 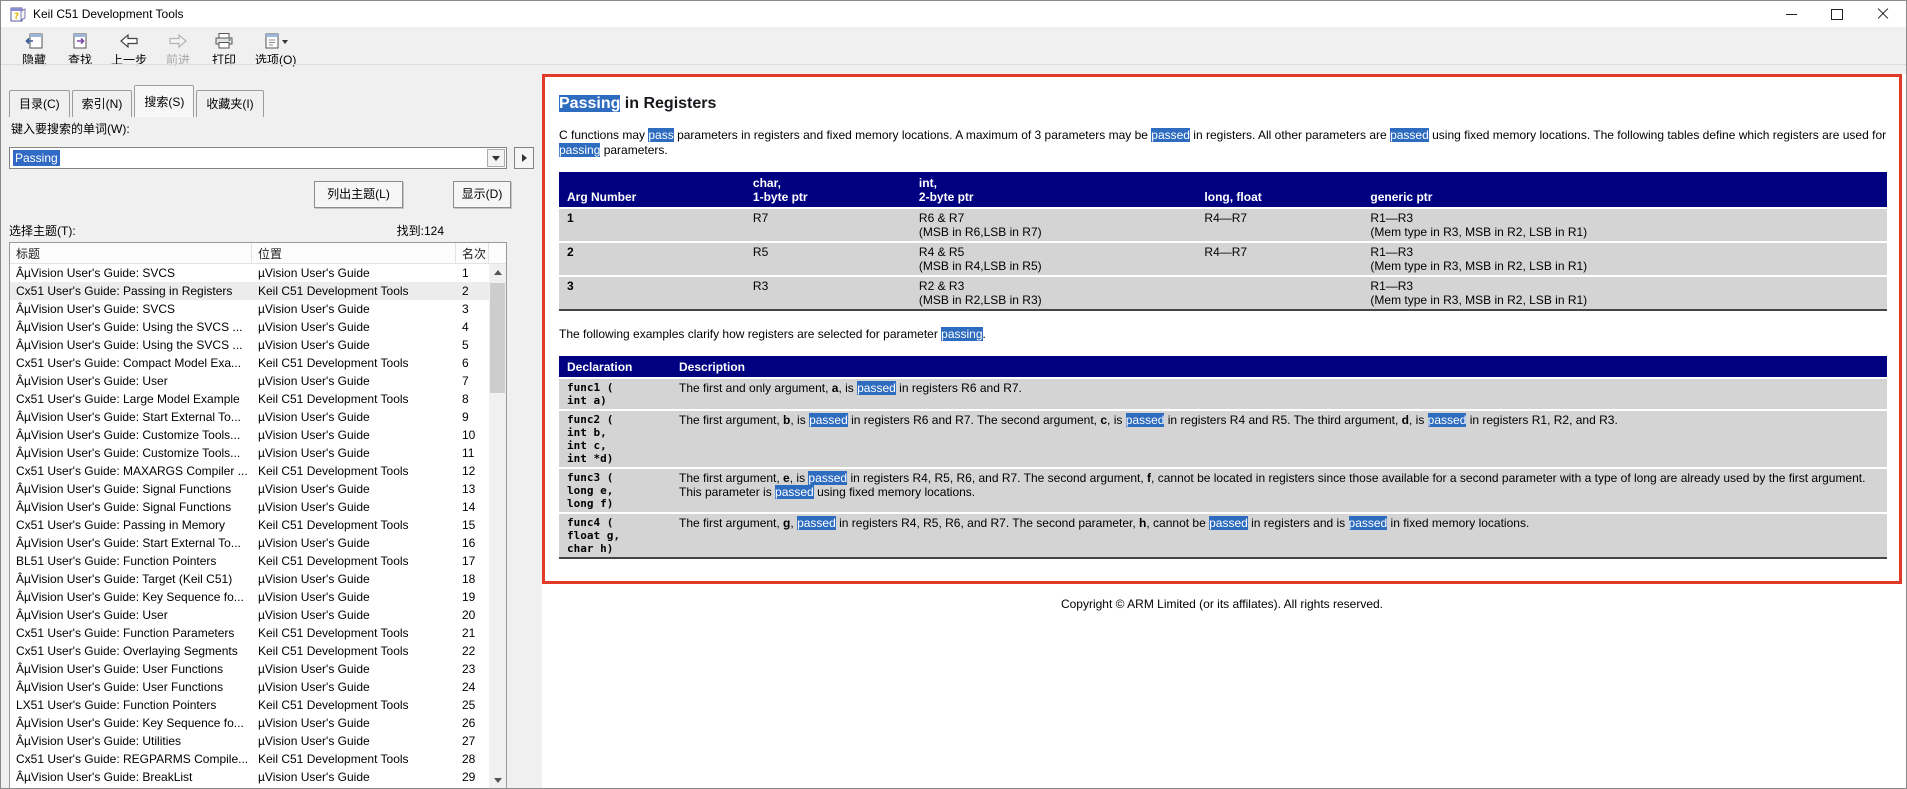 What do you see at coordinates (465, 399) in the screenshot?
I see `cell-rank: 8` at bounding box center [465, 399].